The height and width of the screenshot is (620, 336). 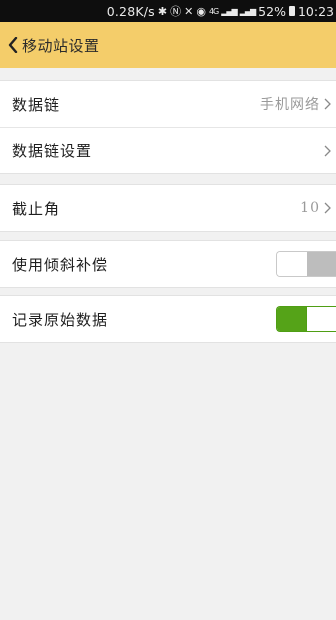 I want to click on network-type: 4G, so click(x=213, y=11).